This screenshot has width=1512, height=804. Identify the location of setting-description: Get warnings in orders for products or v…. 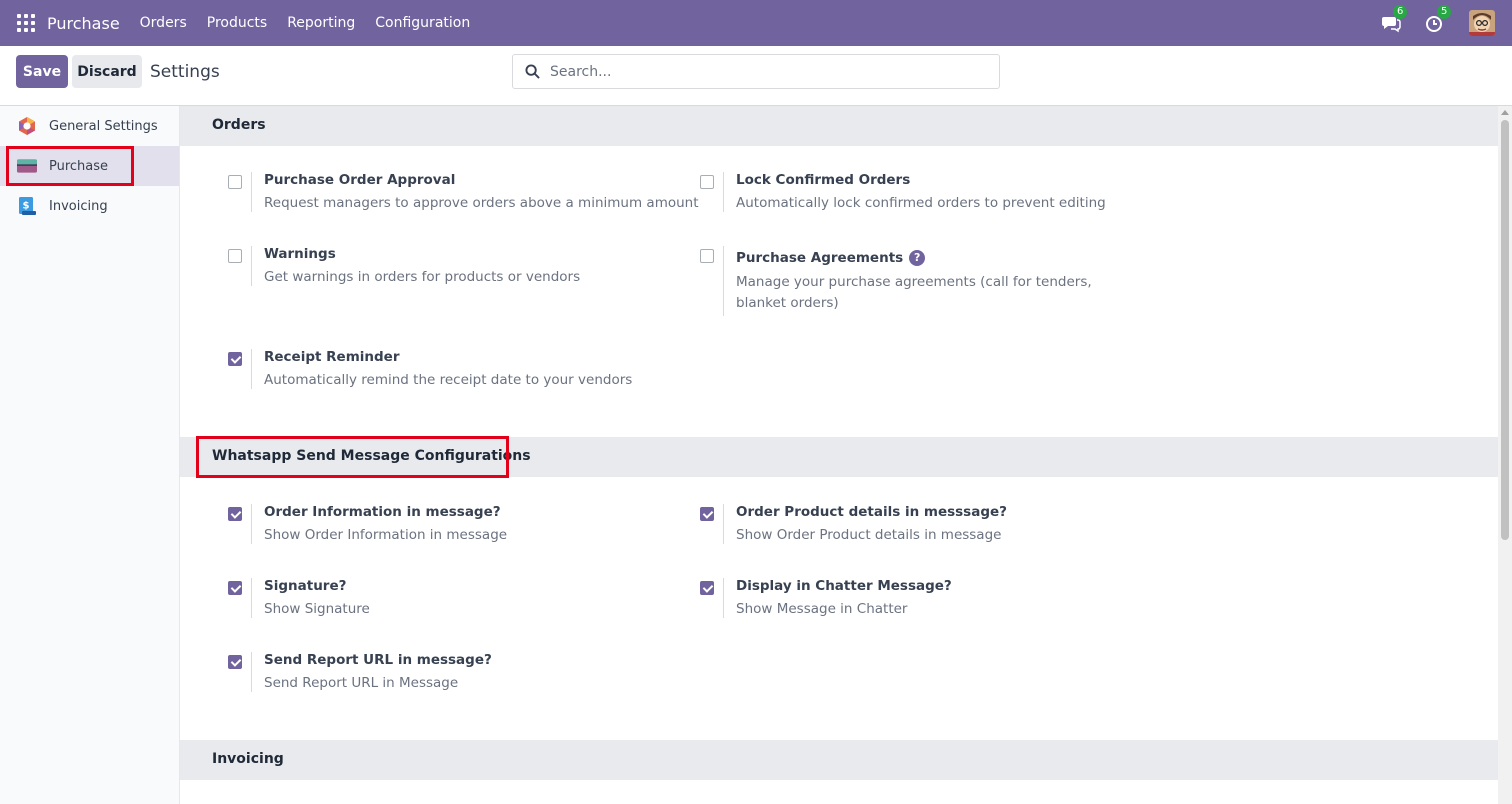
(422, 277).